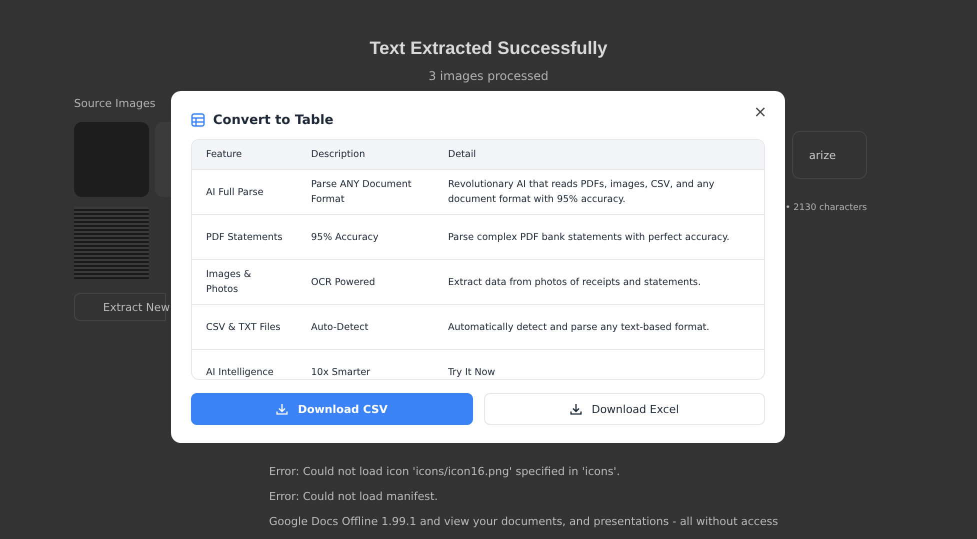  Describe the element at coordinates (599, 327) in the screenshot. I see `table-cell: Automatically detect and parse any text-based format.` at that location.